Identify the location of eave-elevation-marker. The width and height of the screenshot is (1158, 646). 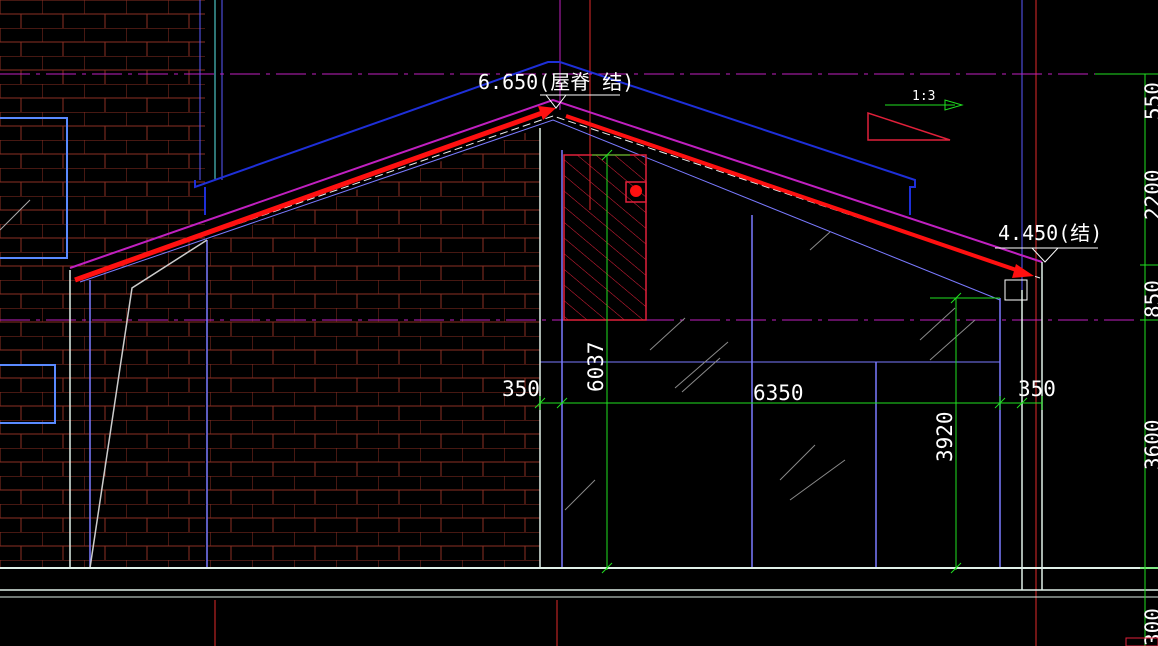
(1046, 255).